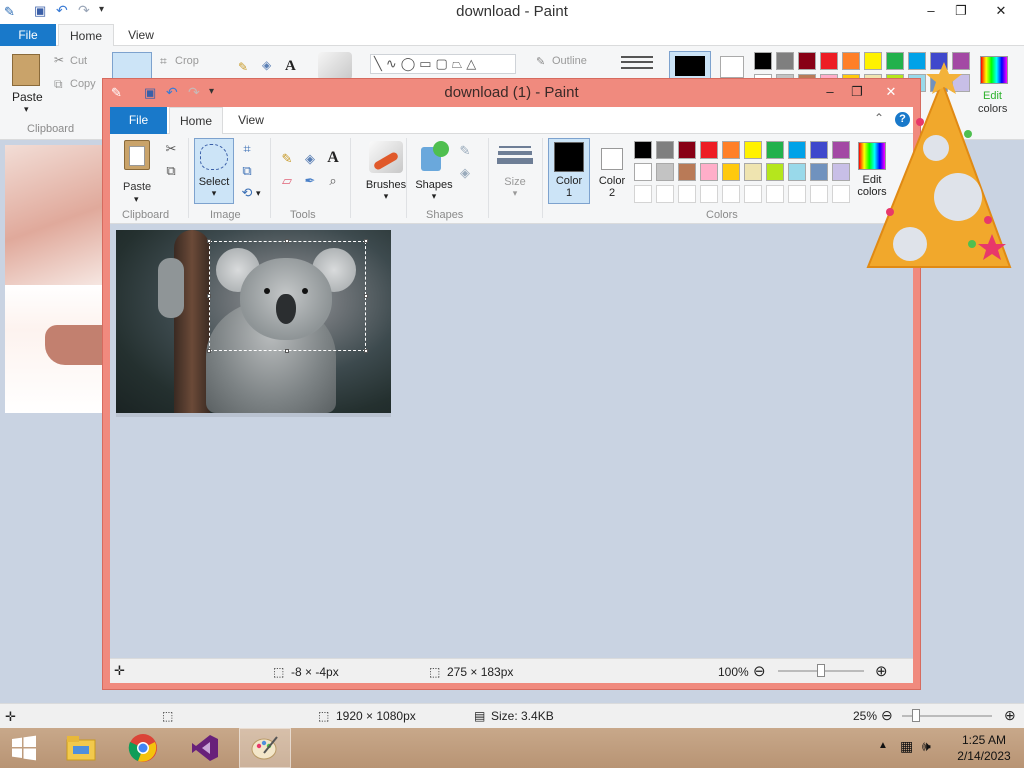 The width and height of the screenshot is (1024, 768). What do you see at coordinates (984, 748) in the screenshot?
I see `clock: 1:25 AM 2/14/2023` at bounding box center [984, 748].